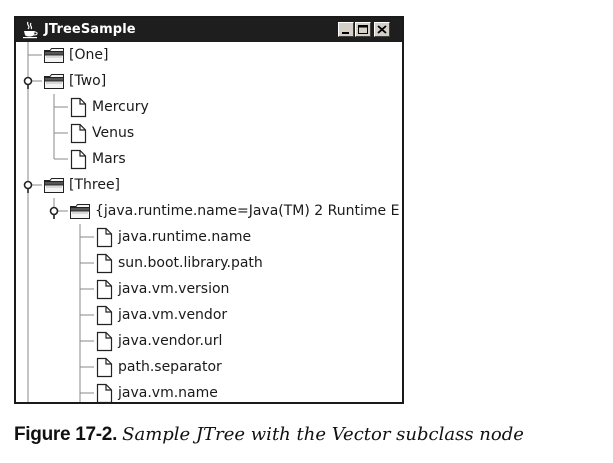 This screenshot has width=613, height=463. What do you see at coordinates (90, 29) in the screenshot?
I see `window-title: JTreeSample` at bounding box center [90, 29].